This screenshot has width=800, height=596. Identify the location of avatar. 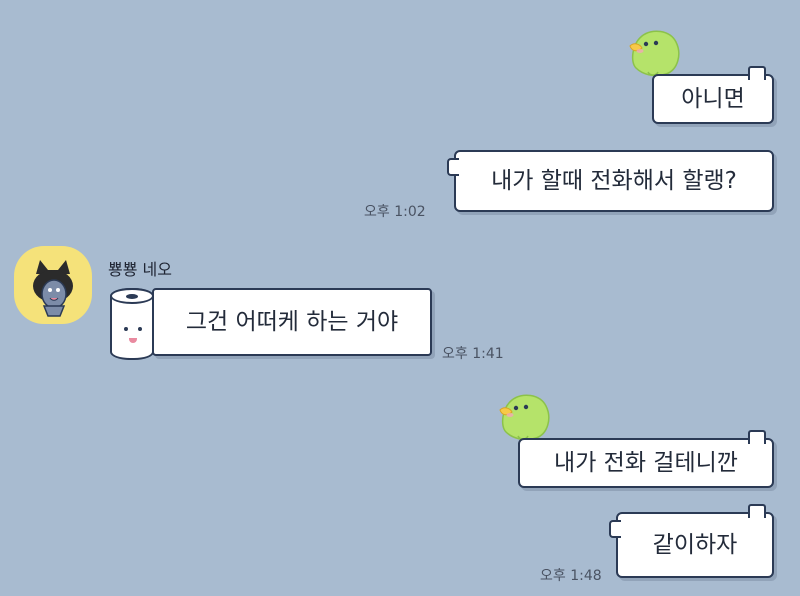
(53, 285).